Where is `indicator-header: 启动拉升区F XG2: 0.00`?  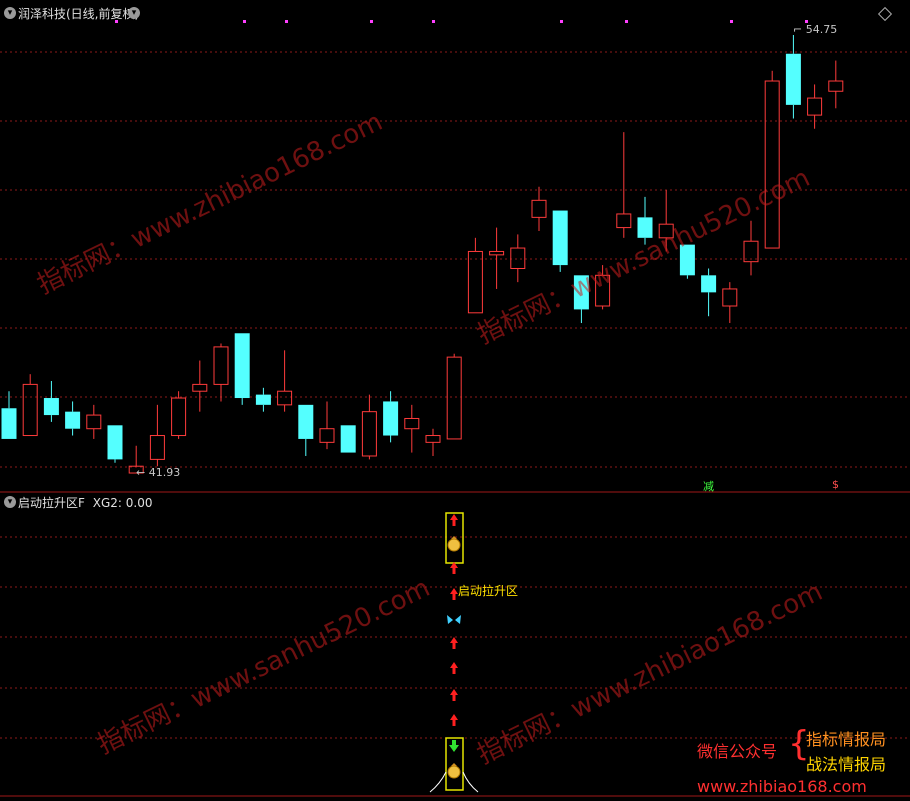
indicator-header: 启动拉升区F XG2: 0.00 is located at coordinates (85, 502).